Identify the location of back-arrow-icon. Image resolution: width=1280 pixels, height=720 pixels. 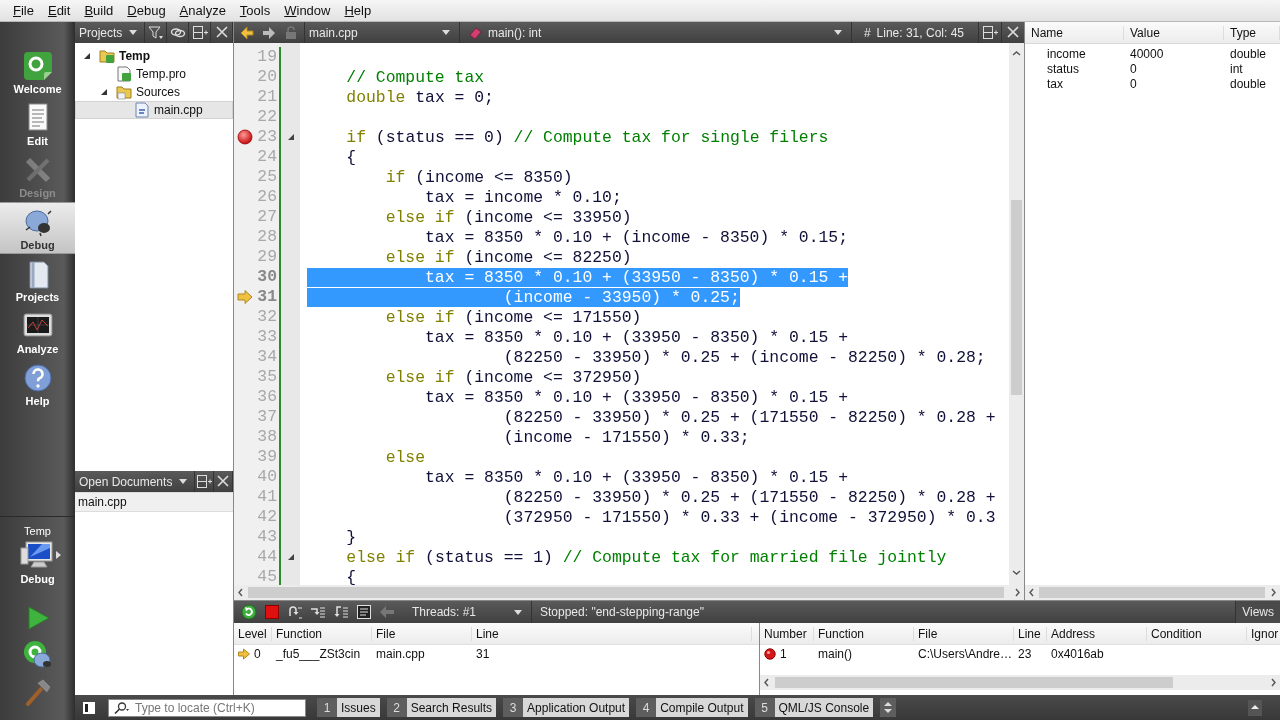
(247, 32).